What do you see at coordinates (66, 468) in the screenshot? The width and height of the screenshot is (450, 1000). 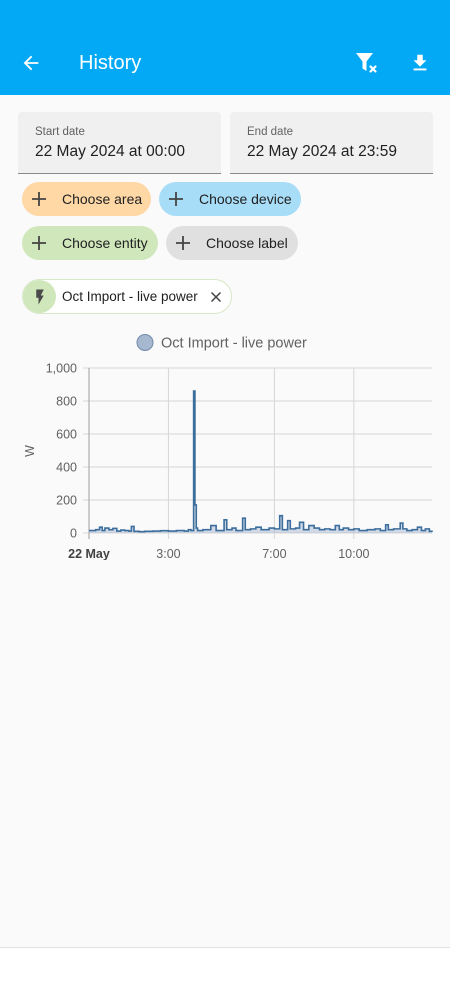 I see `y-tick-label: 400` at bounding box center [66, 468].